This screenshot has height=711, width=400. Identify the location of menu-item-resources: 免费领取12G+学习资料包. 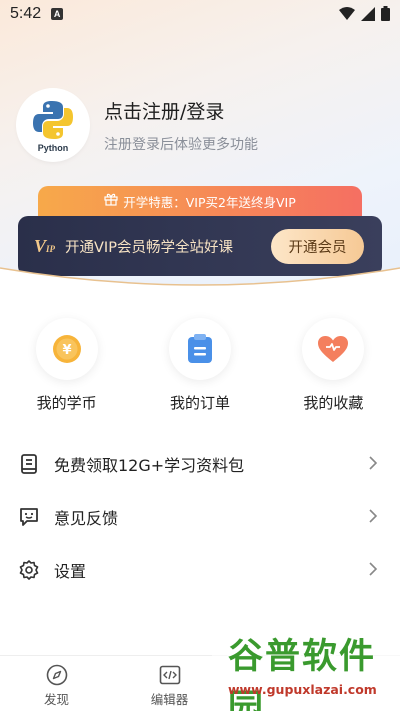
(200, 463).